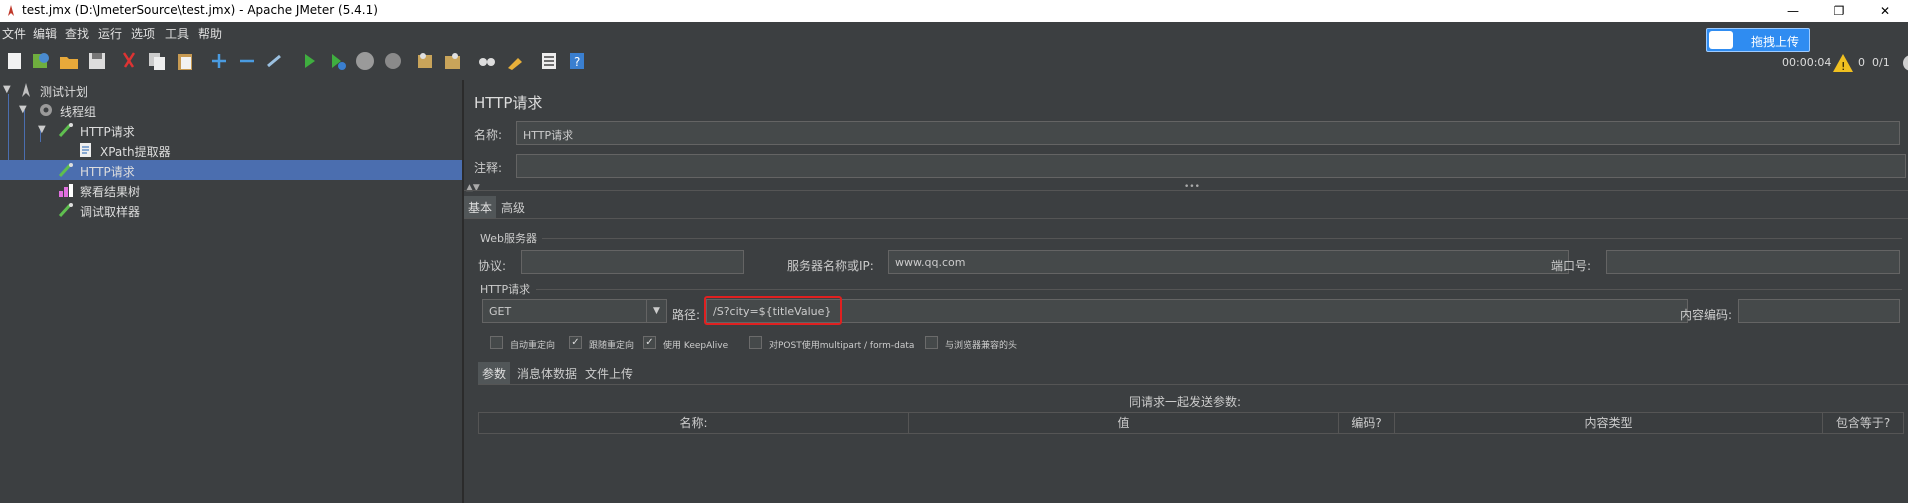 Image resolution: width=1908 pixels, height=503 pixels. I want to click on column-header-content-type: 内容类型, so click(1609, 424).